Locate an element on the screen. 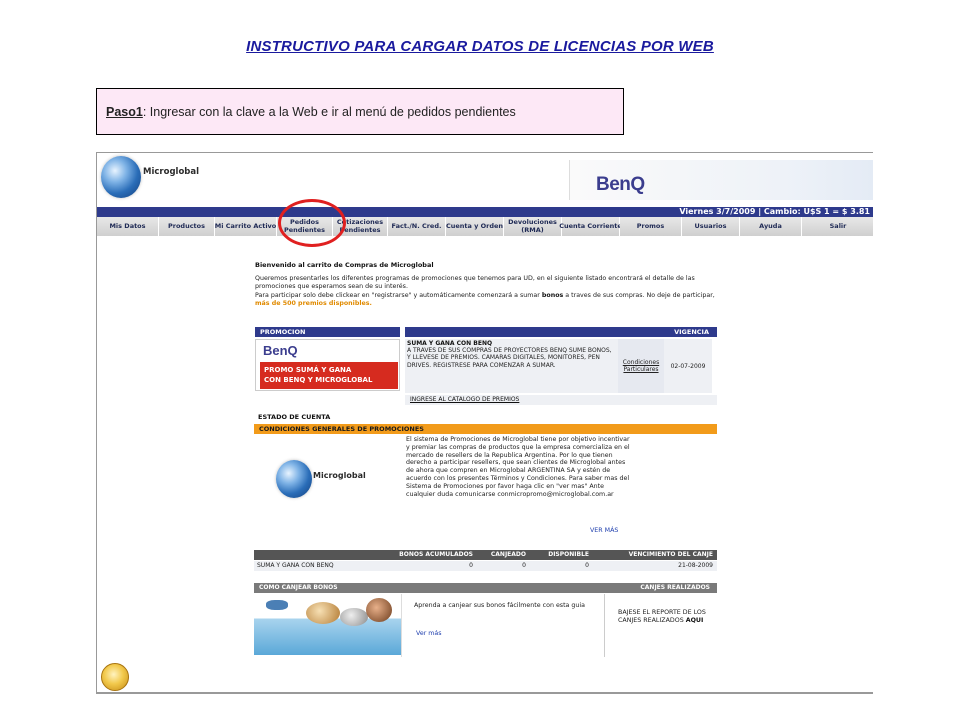  promo-col-header: PROMOCION is located at coordinates (327, 332).